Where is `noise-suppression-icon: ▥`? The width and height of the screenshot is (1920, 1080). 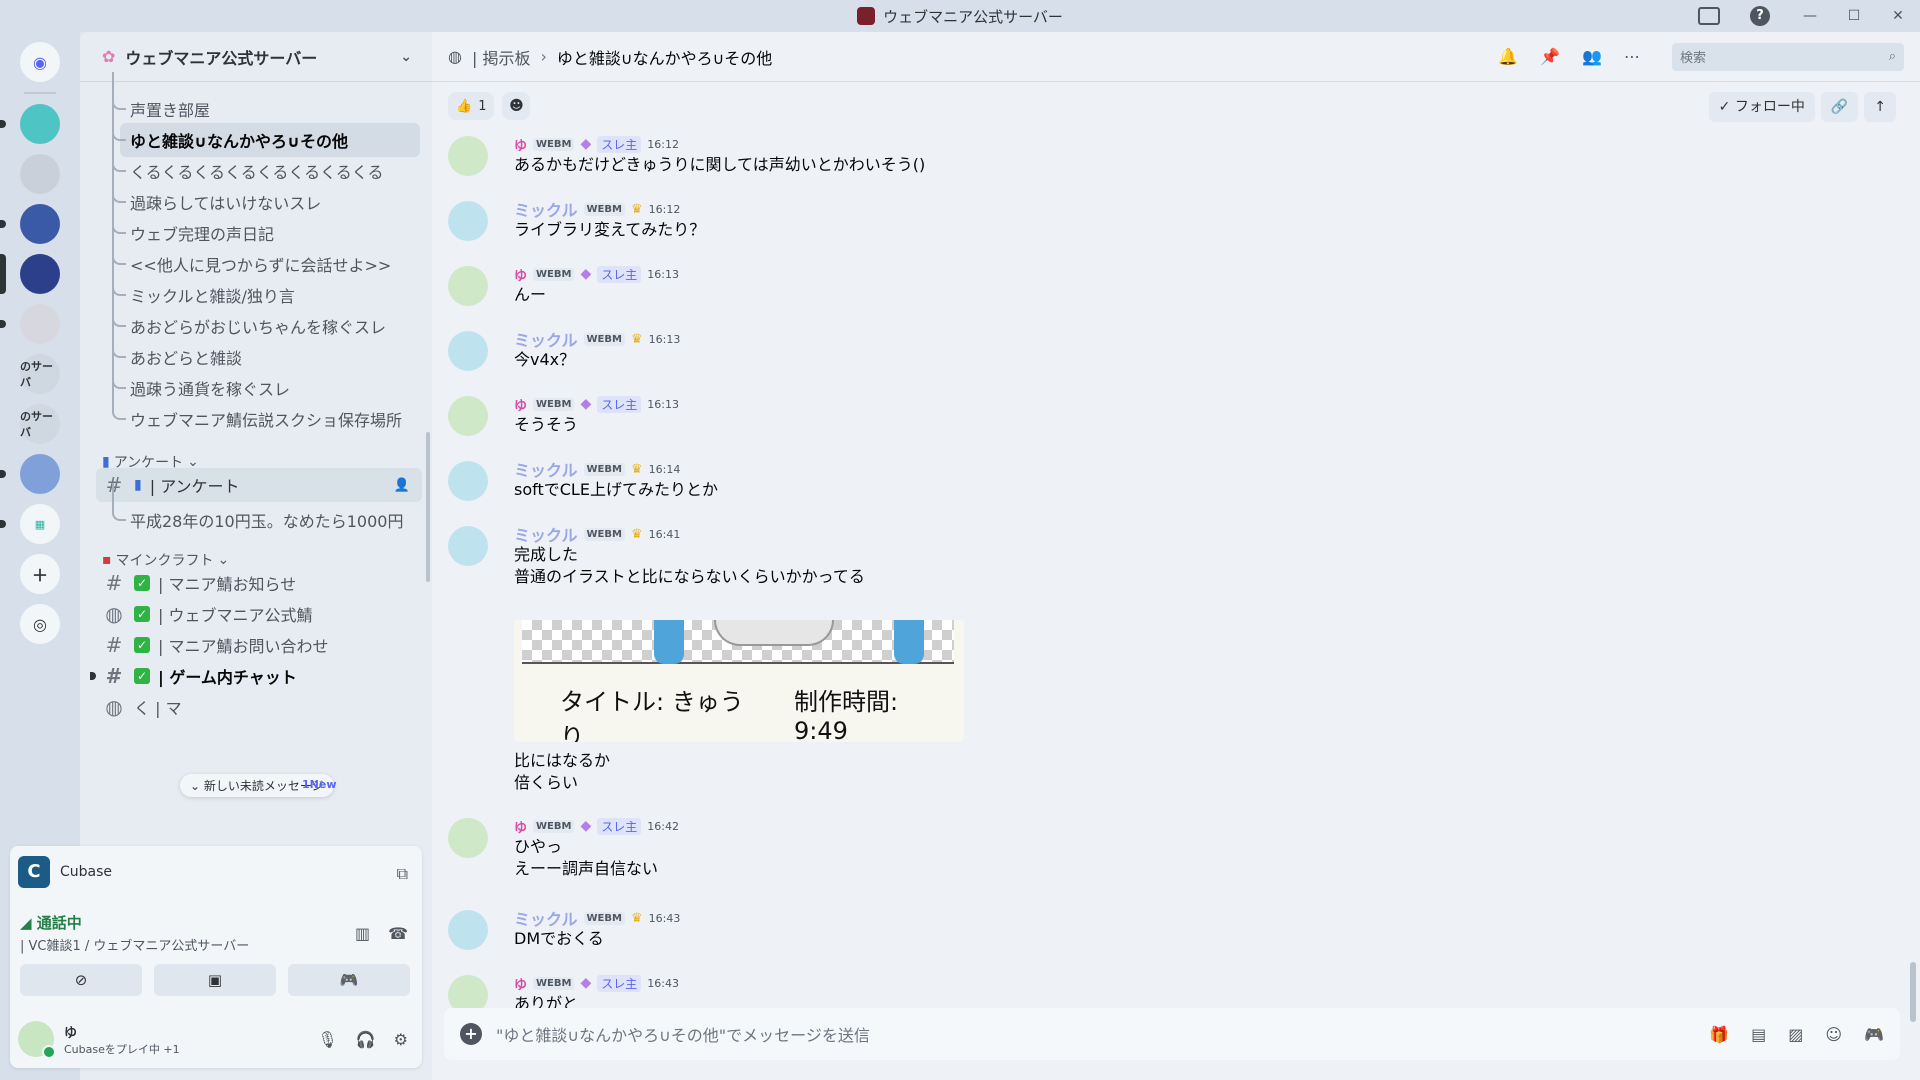 noise-suppression-icon: ▥ is located at coordinates (362, 933).